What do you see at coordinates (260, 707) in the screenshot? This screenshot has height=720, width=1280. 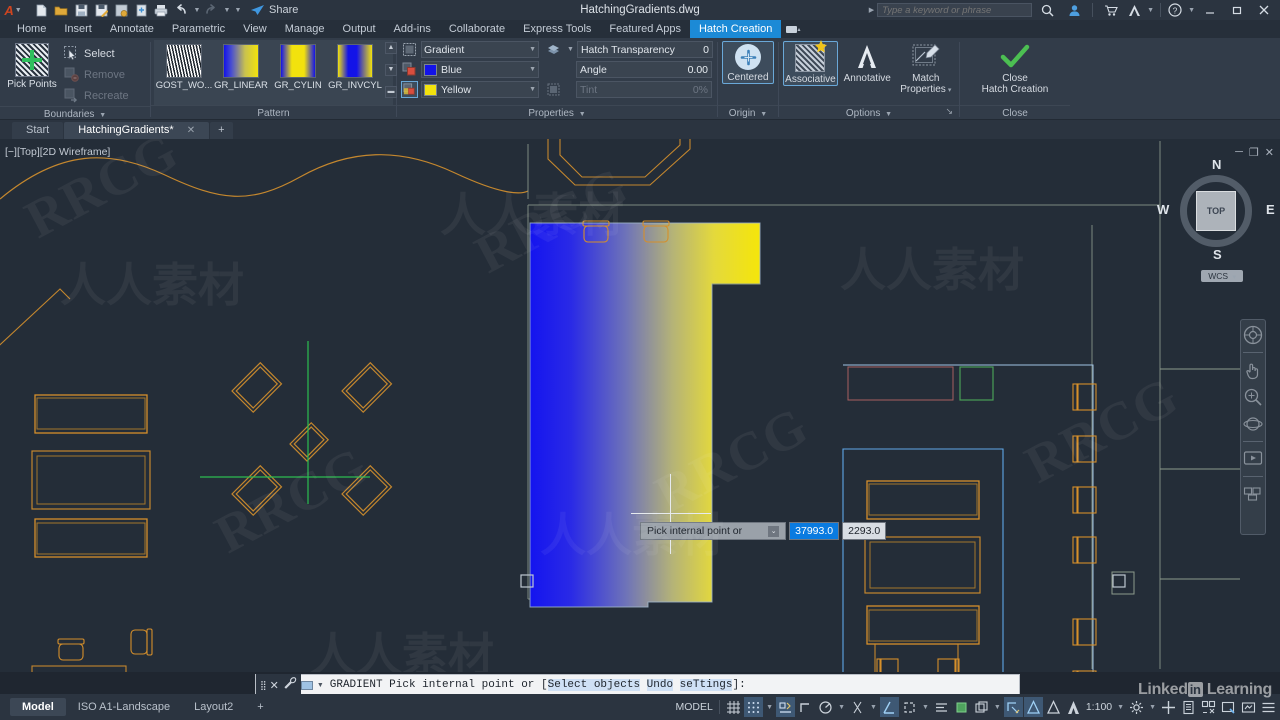 I see `new-layout-button: +` at bounding box center [260, 707].